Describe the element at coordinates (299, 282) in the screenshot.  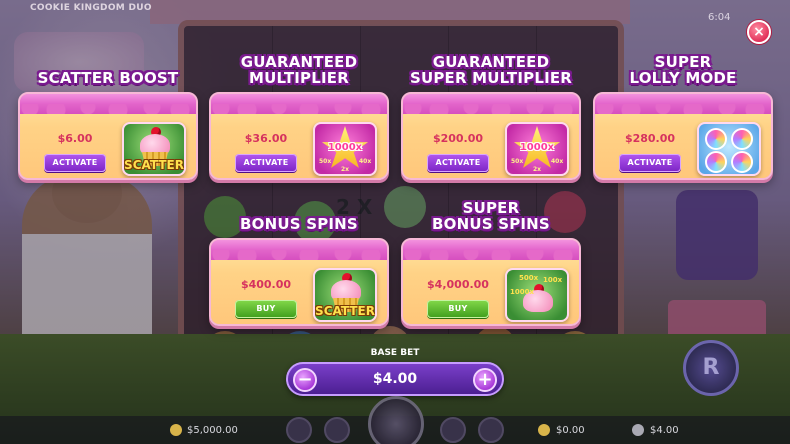
I see `offer-panel: $400.00 BUY SCATTER` at that location.